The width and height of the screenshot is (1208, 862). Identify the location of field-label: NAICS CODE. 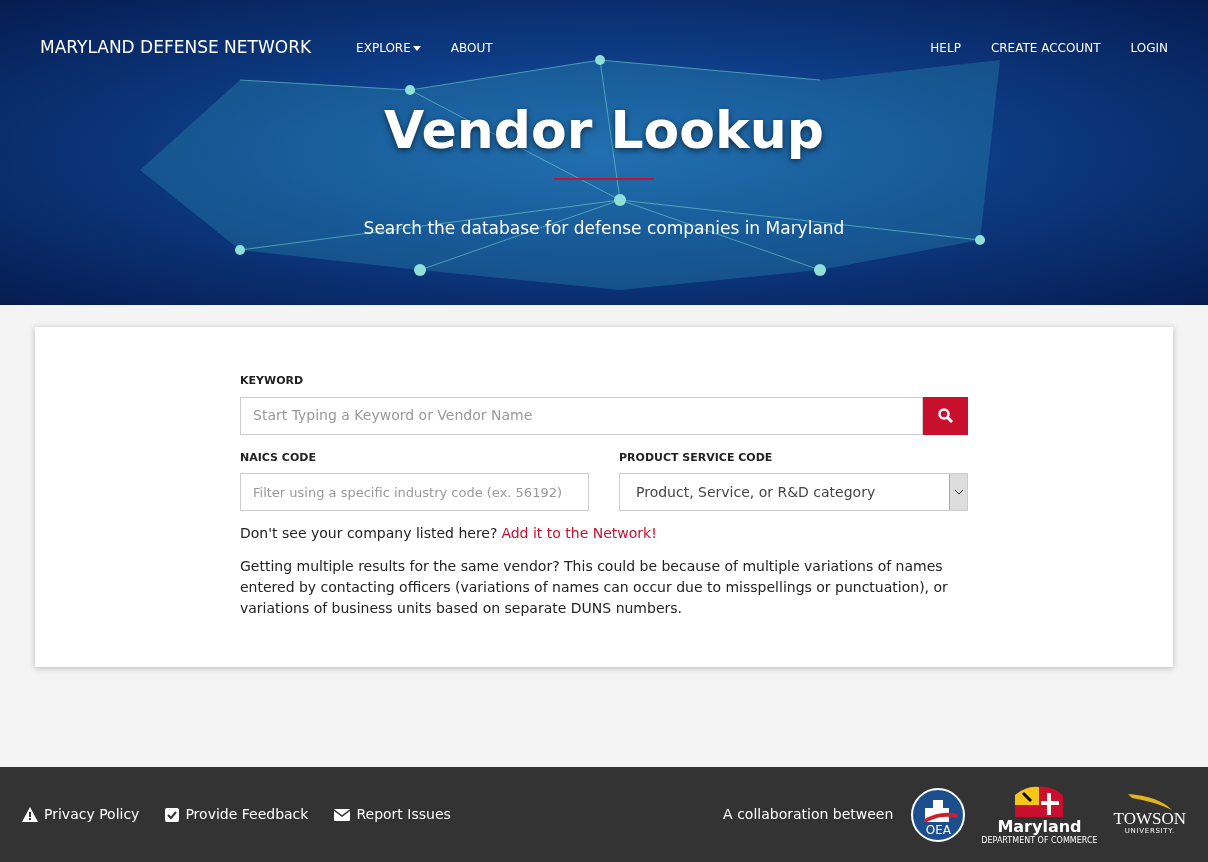
(278, 457).